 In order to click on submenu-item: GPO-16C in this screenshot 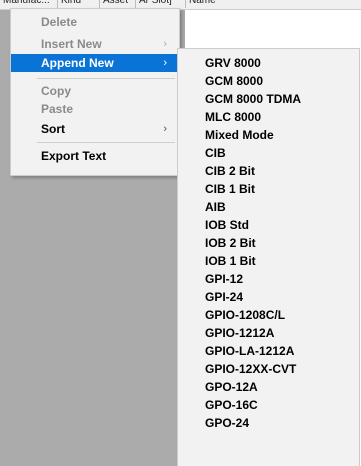, I will do `click(269, 405)`.